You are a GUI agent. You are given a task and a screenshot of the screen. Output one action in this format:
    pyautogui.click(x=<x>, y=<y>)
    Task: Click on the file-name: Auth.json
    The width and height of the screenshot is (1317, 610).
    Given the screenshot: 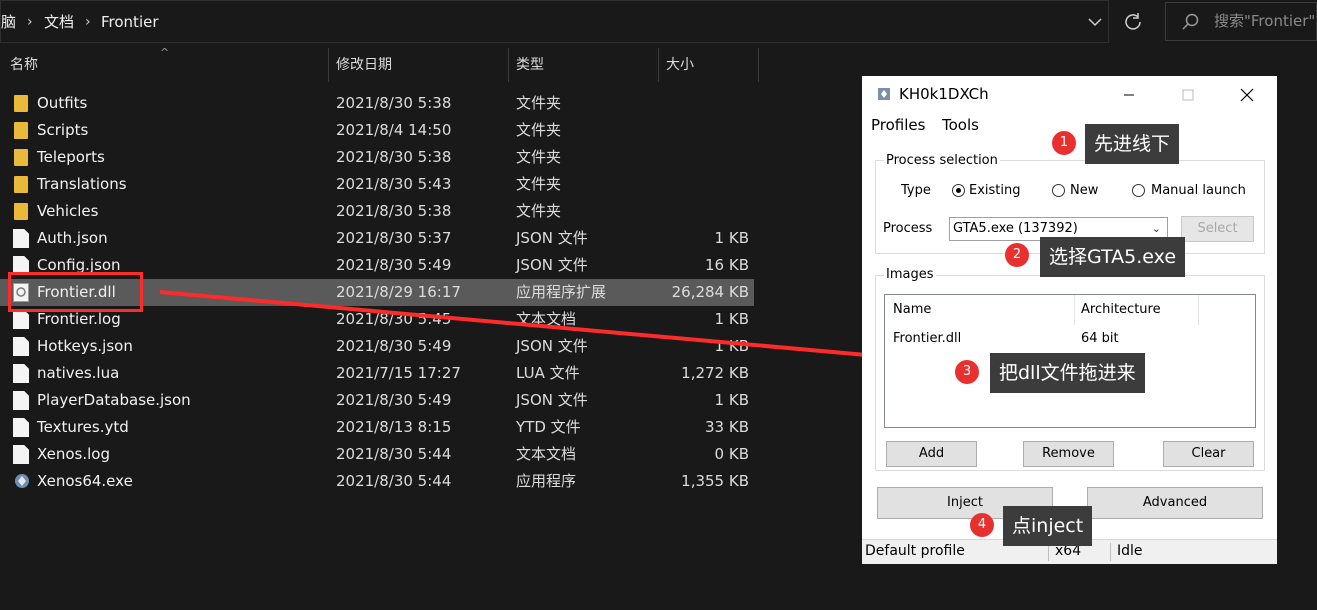 What is the action you would take?
    pyautogui.click(x=72, y=238)
    